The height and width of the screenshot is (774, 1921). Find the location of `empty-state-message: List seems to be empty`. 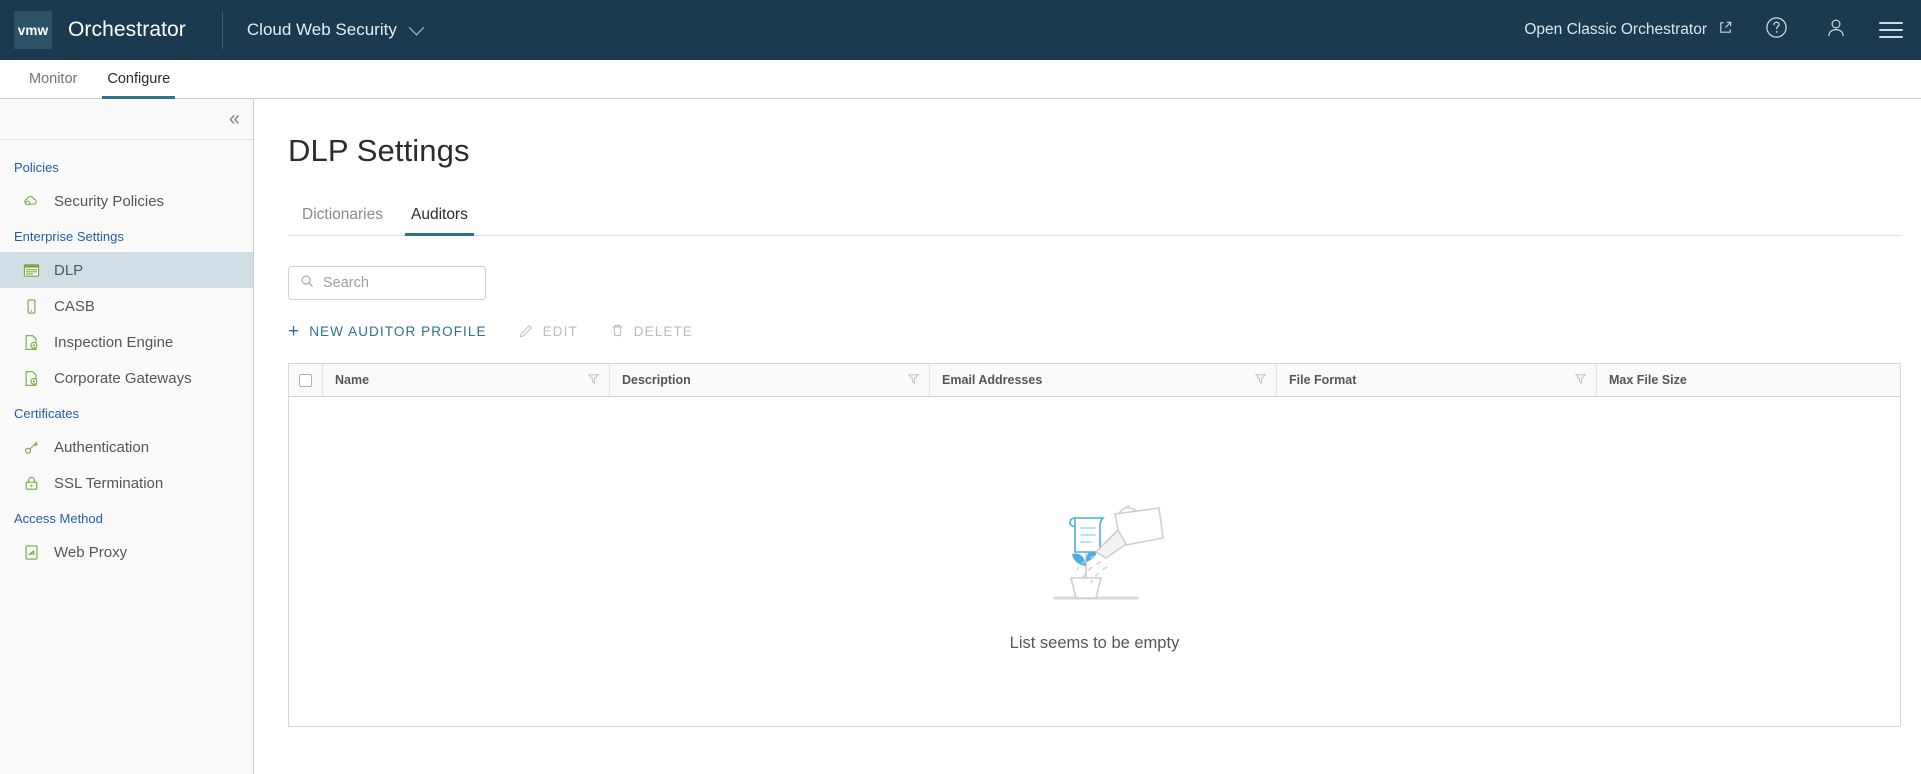

empty-state-message: List seems to be empty is located at coordinates (1094, 643).